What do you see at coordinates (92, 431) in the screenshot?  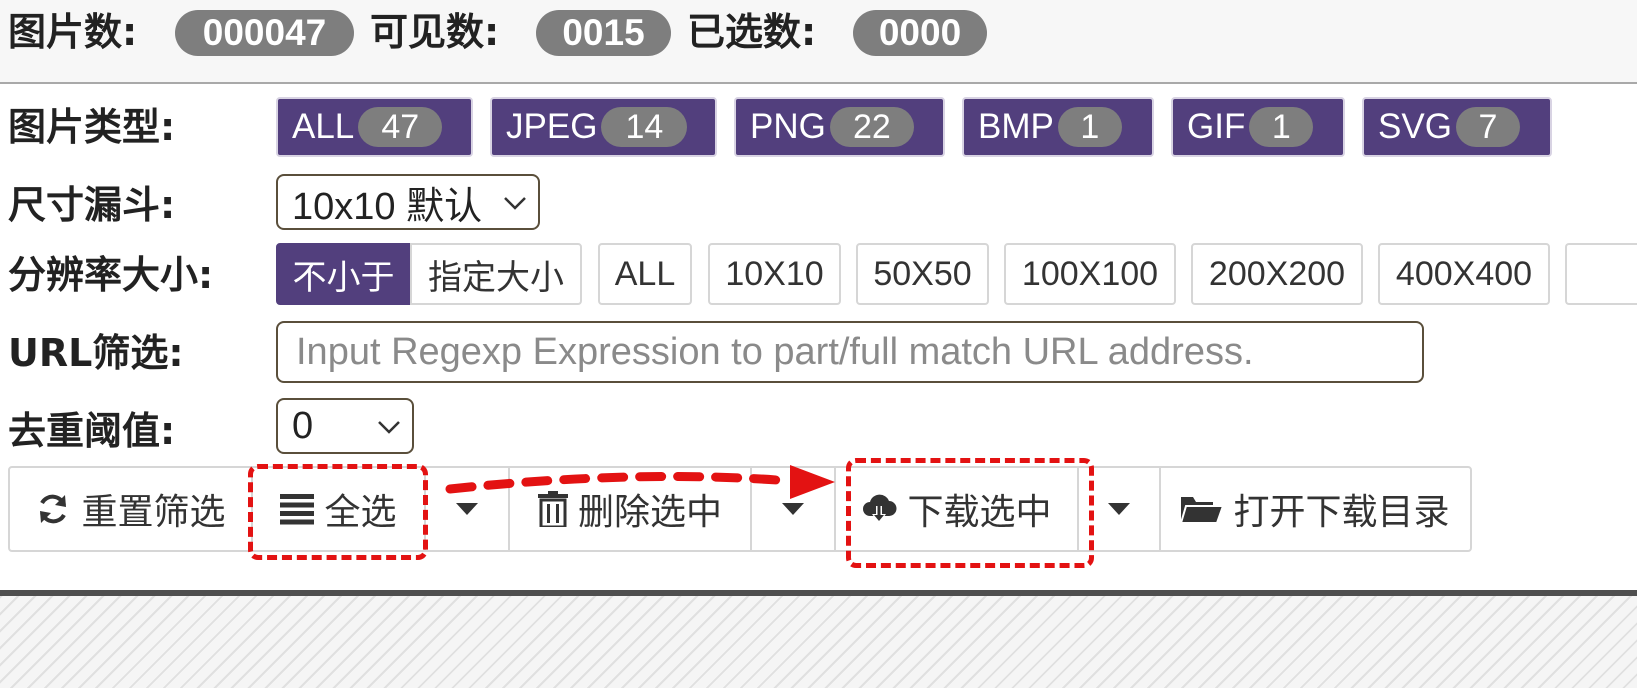 I see `dedupe-label: 去重阈值:` at bounding box center [92, 431].